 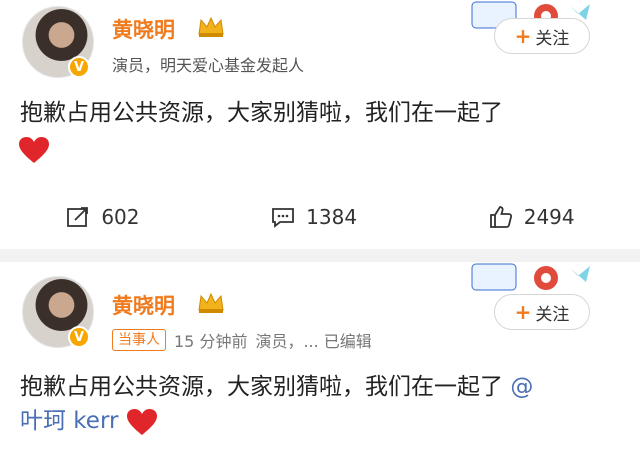 What do you see at coordinates (500, 217) in the screenshot?
I see `like-icon` at bounding box center [500, 217].